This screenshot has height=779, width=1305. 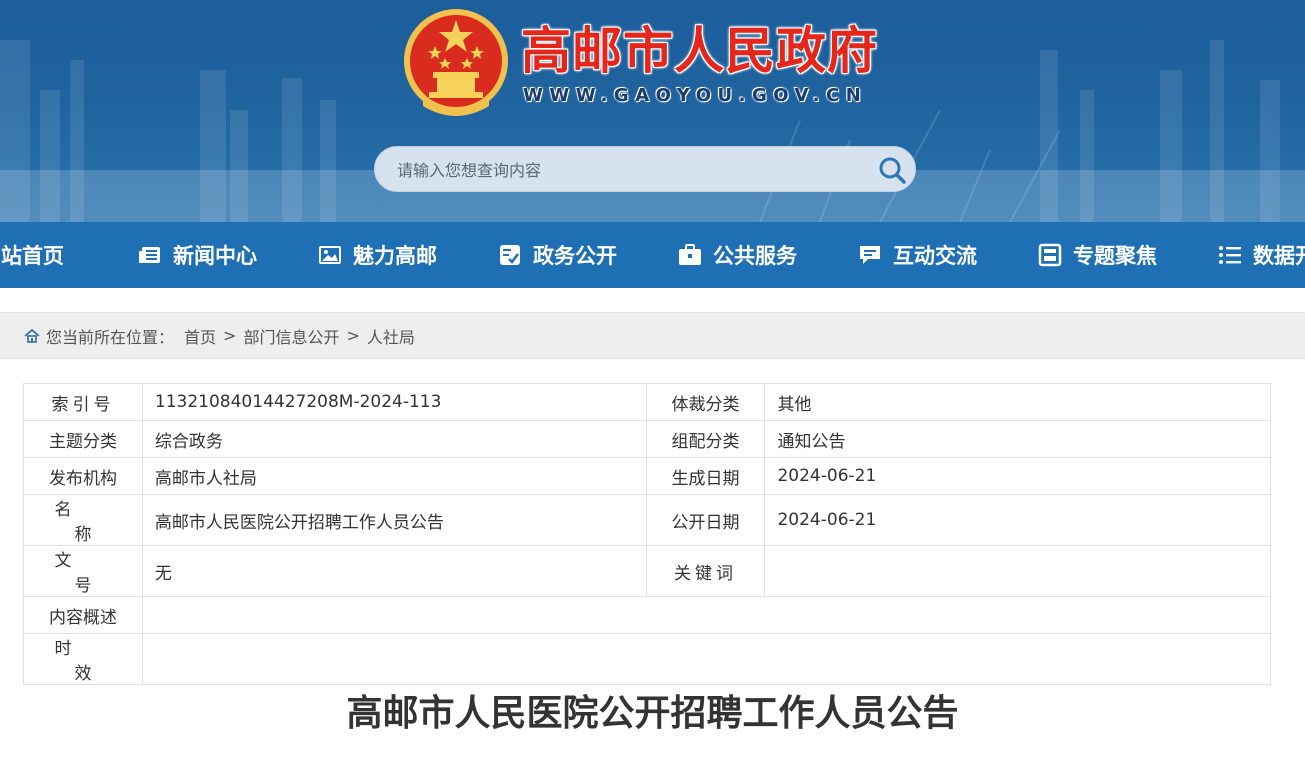 I want to click on nav-item-gov-affairs: 政务公开, so click(x=557, y=255).